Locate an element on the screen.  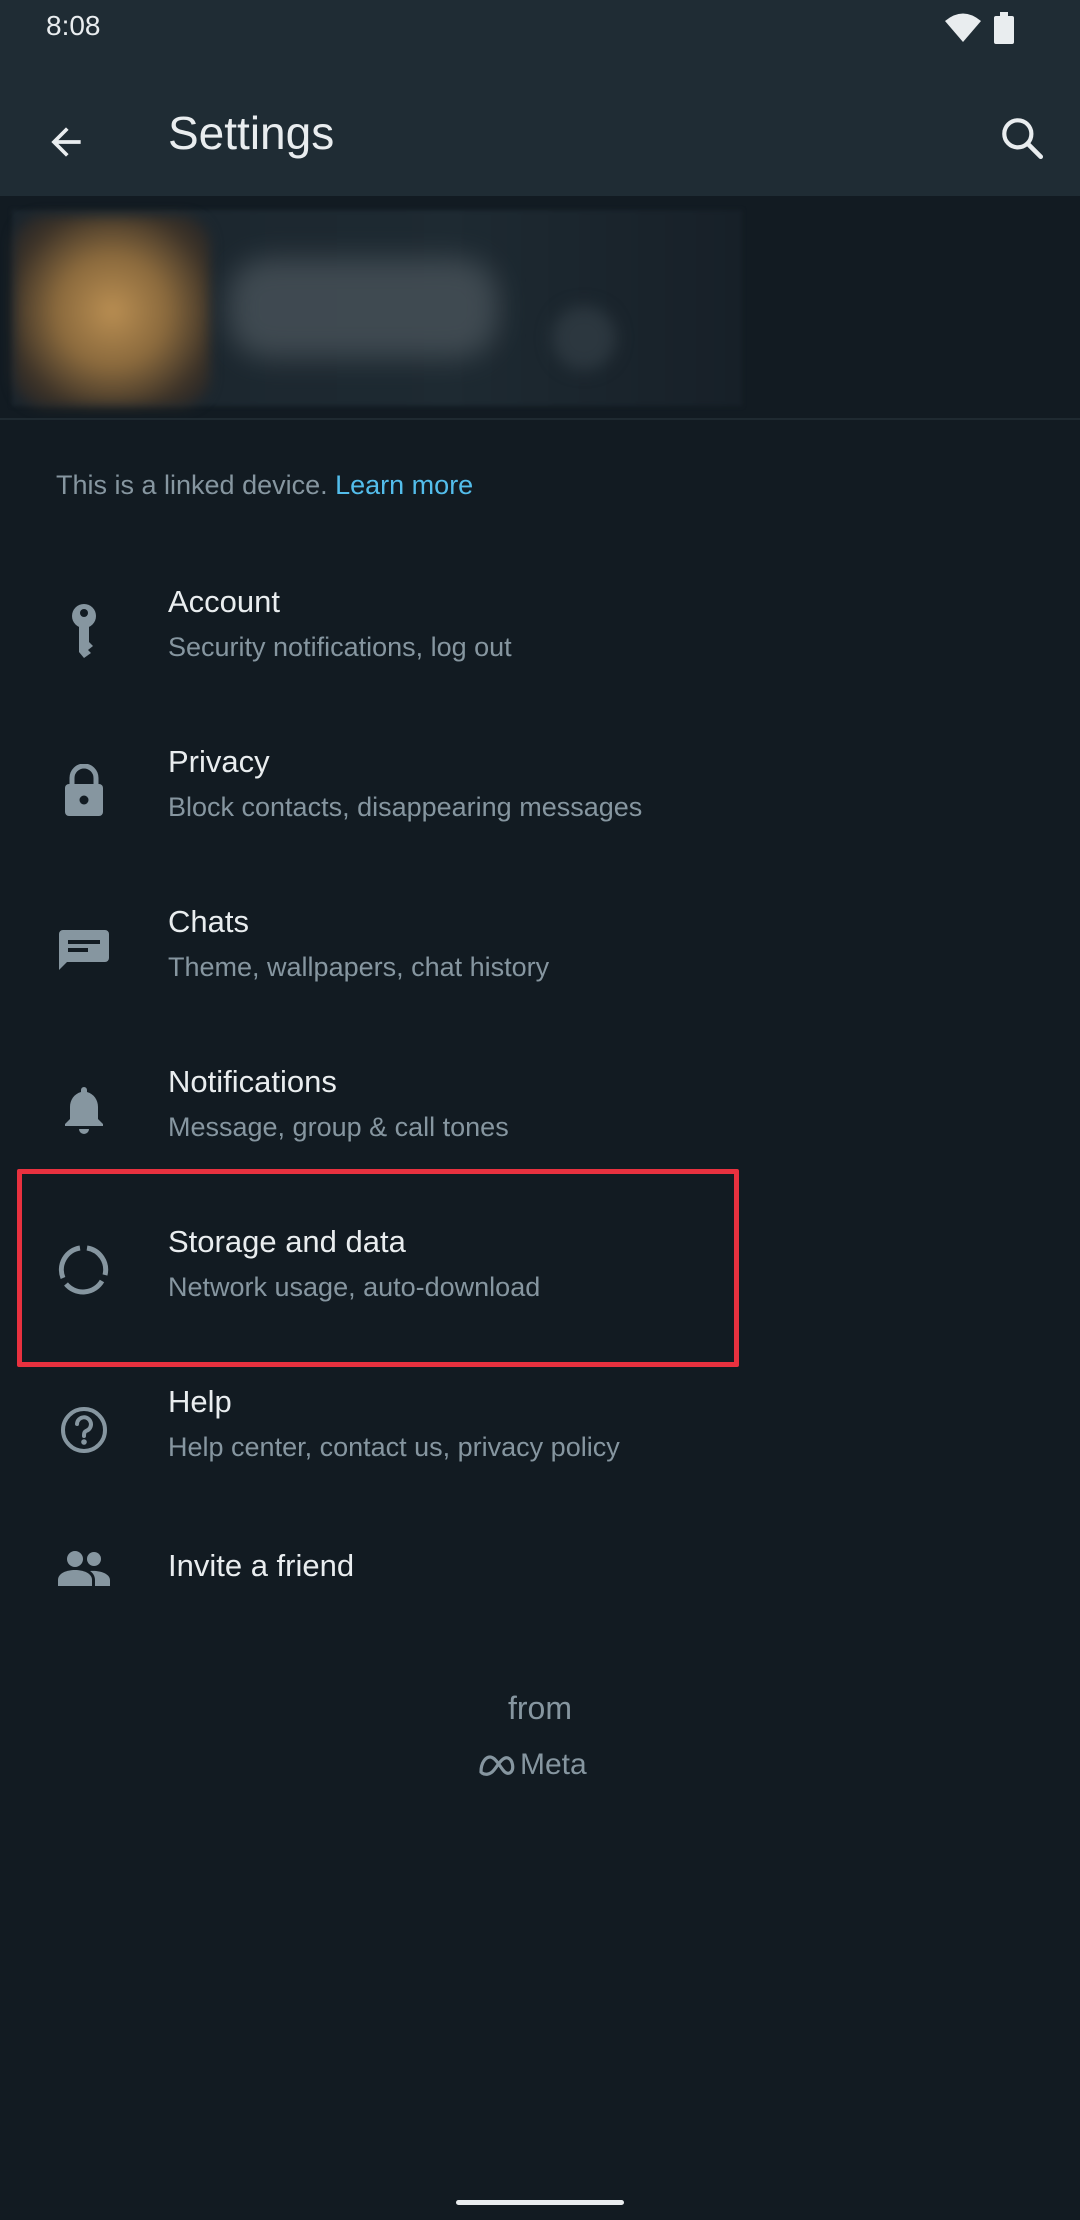
settings-item-subtitle: Block contacts, disappearing messages is located at coordinates (405, 807).